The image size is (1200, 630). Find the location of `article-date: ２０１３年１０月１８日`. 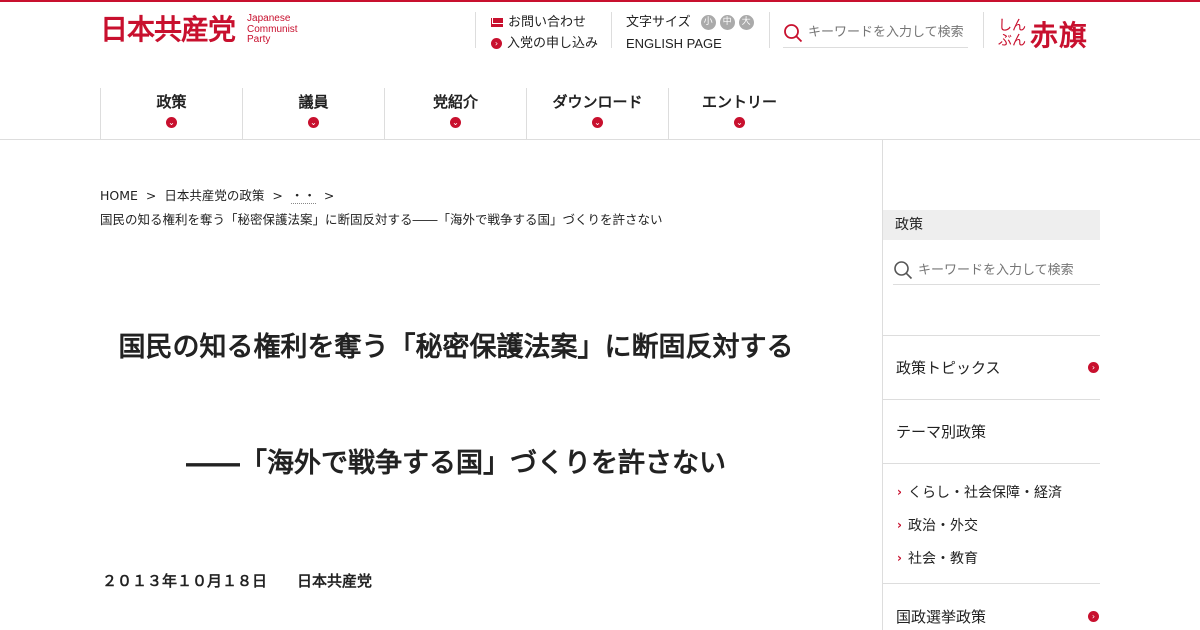

article-date: ２０１３年１０月１８日 is located at coordinates (185, 581).